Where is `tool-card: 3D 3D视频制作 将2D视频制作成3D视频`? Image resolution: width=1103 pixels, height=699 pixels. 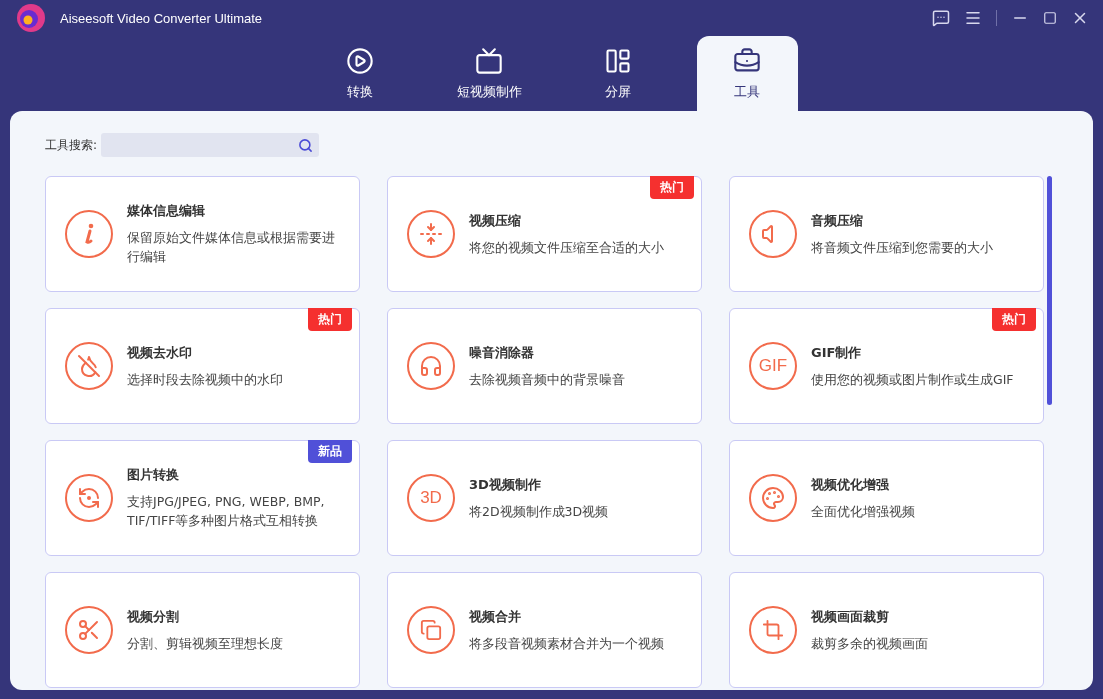
tool-card: 3D 3D视频制作 将2D视频制作成3D视频 is located at coordinates (544, 498).